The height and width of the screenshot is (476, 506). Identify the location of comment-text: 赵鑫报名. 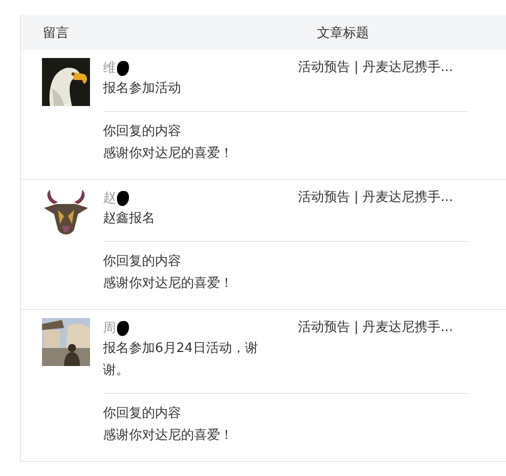
(285, 225).